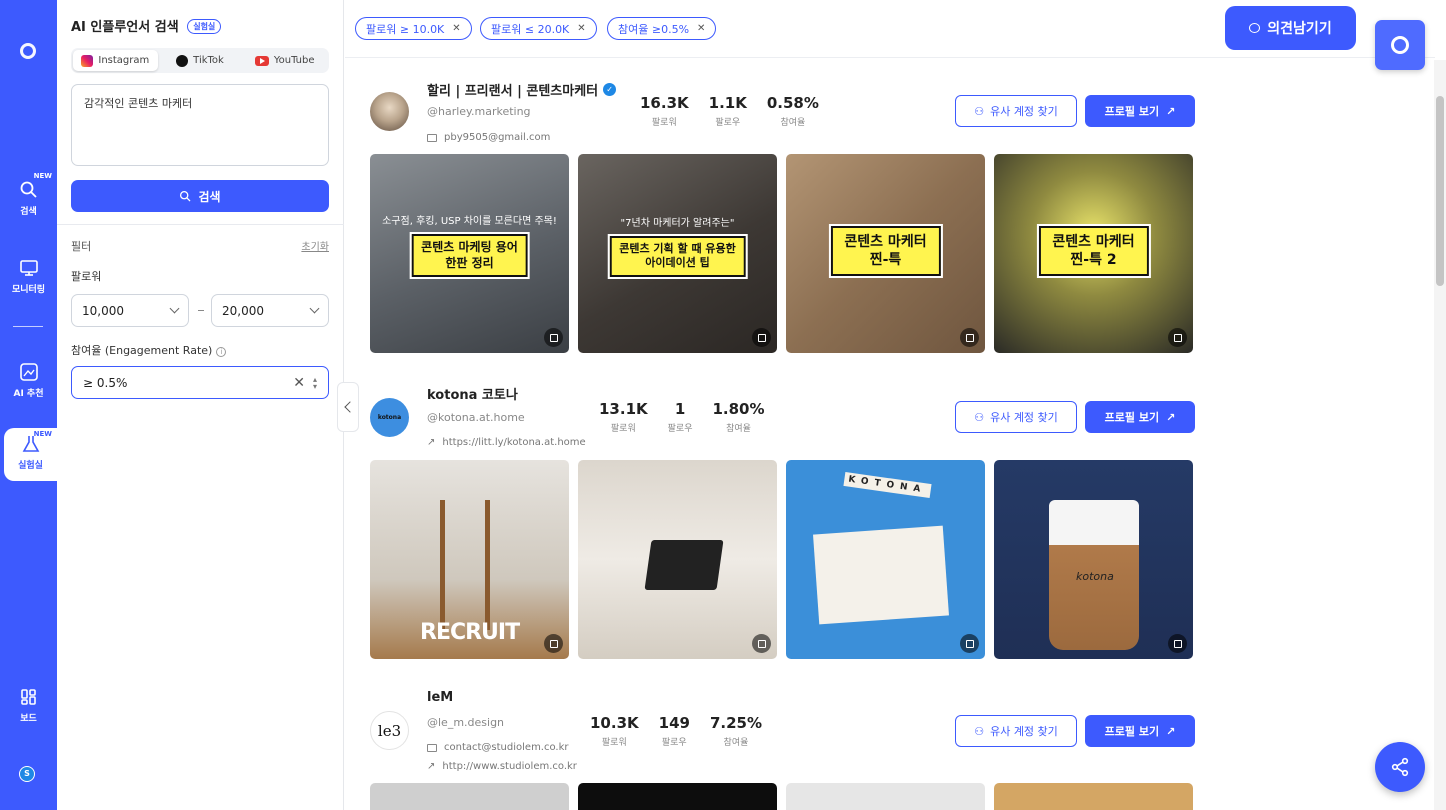  I want to click on profile-name: 할리 | 프리랜서 | 콘텐츠마케터 ✓, so click(522, 89).